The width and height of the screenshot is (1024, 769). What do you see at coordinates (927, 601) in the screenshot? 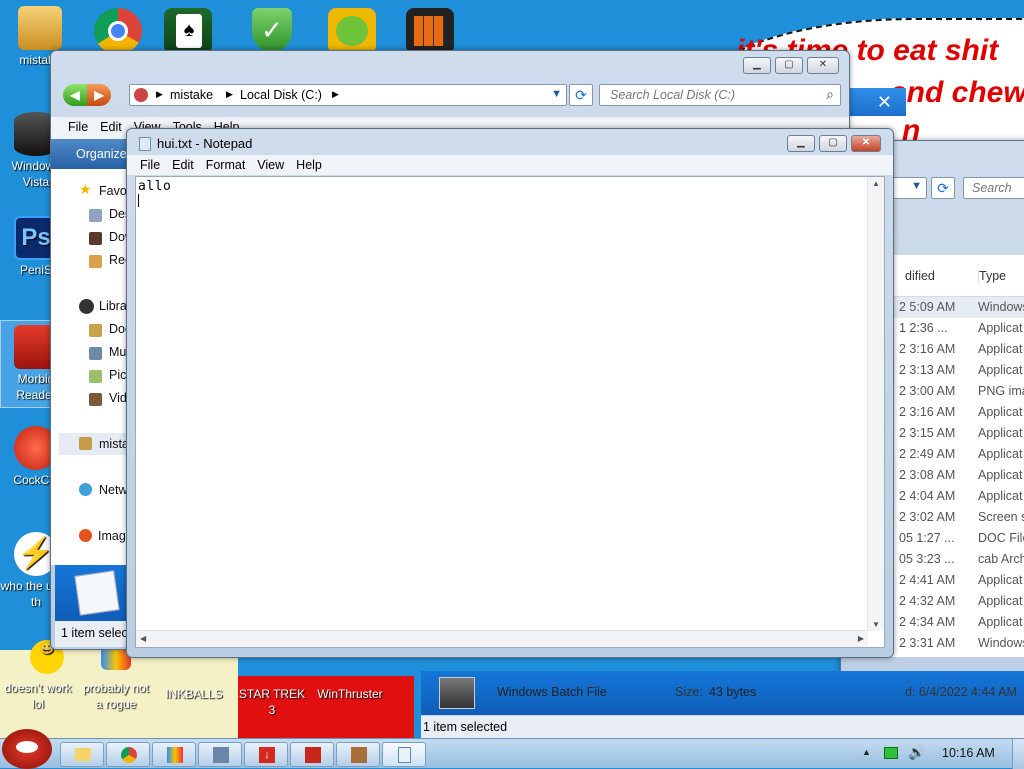
I see `cell-date-modified: 2 4:32 AM` at bounding box center [927, 601].